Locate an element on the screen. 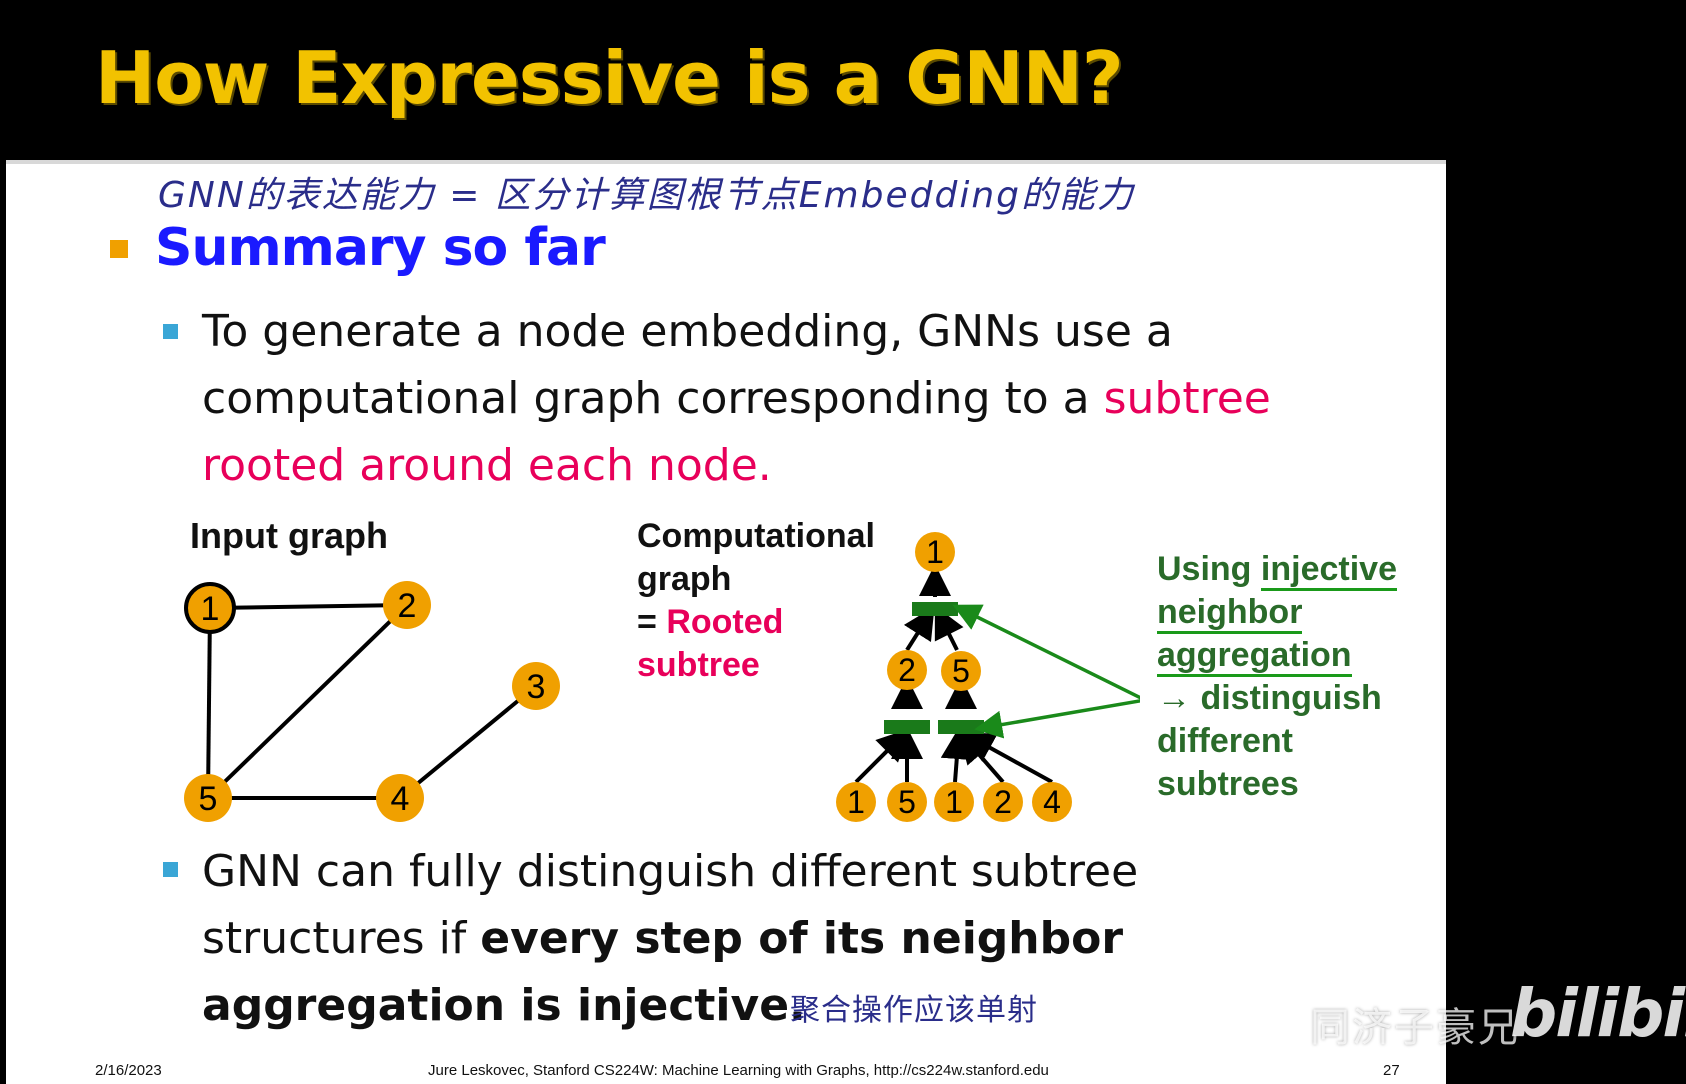 The width and height of the screenshot is (1686, 1084). node-4: 4 is located at coordinates (400, 798).